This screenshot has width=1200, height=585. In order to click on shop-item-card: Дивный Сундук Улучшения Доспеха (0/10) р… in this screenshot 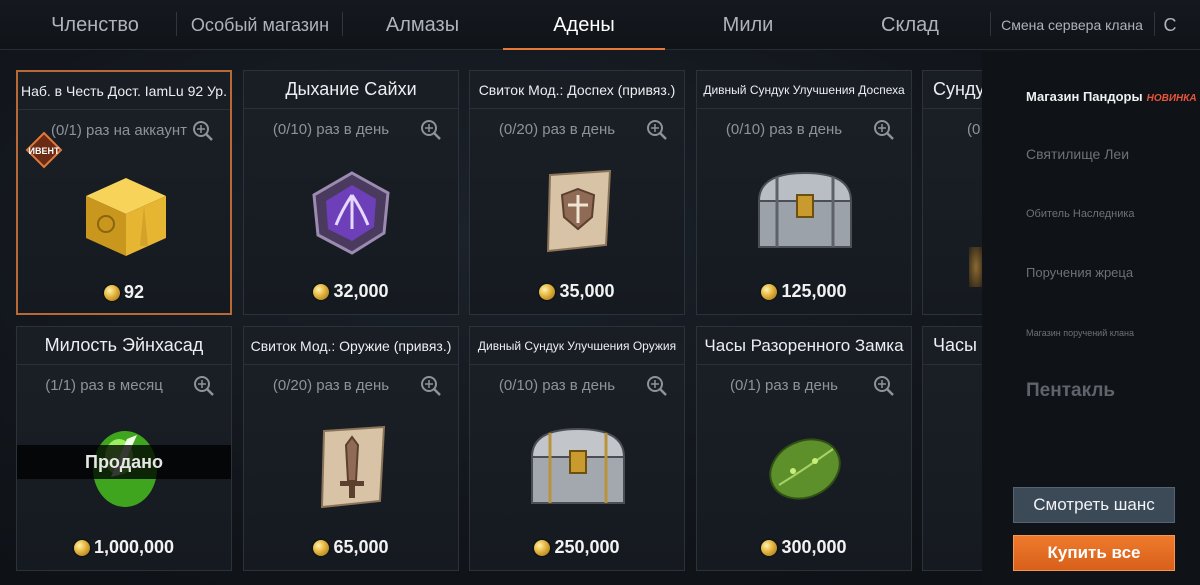, I will do `click(804, 192)`.